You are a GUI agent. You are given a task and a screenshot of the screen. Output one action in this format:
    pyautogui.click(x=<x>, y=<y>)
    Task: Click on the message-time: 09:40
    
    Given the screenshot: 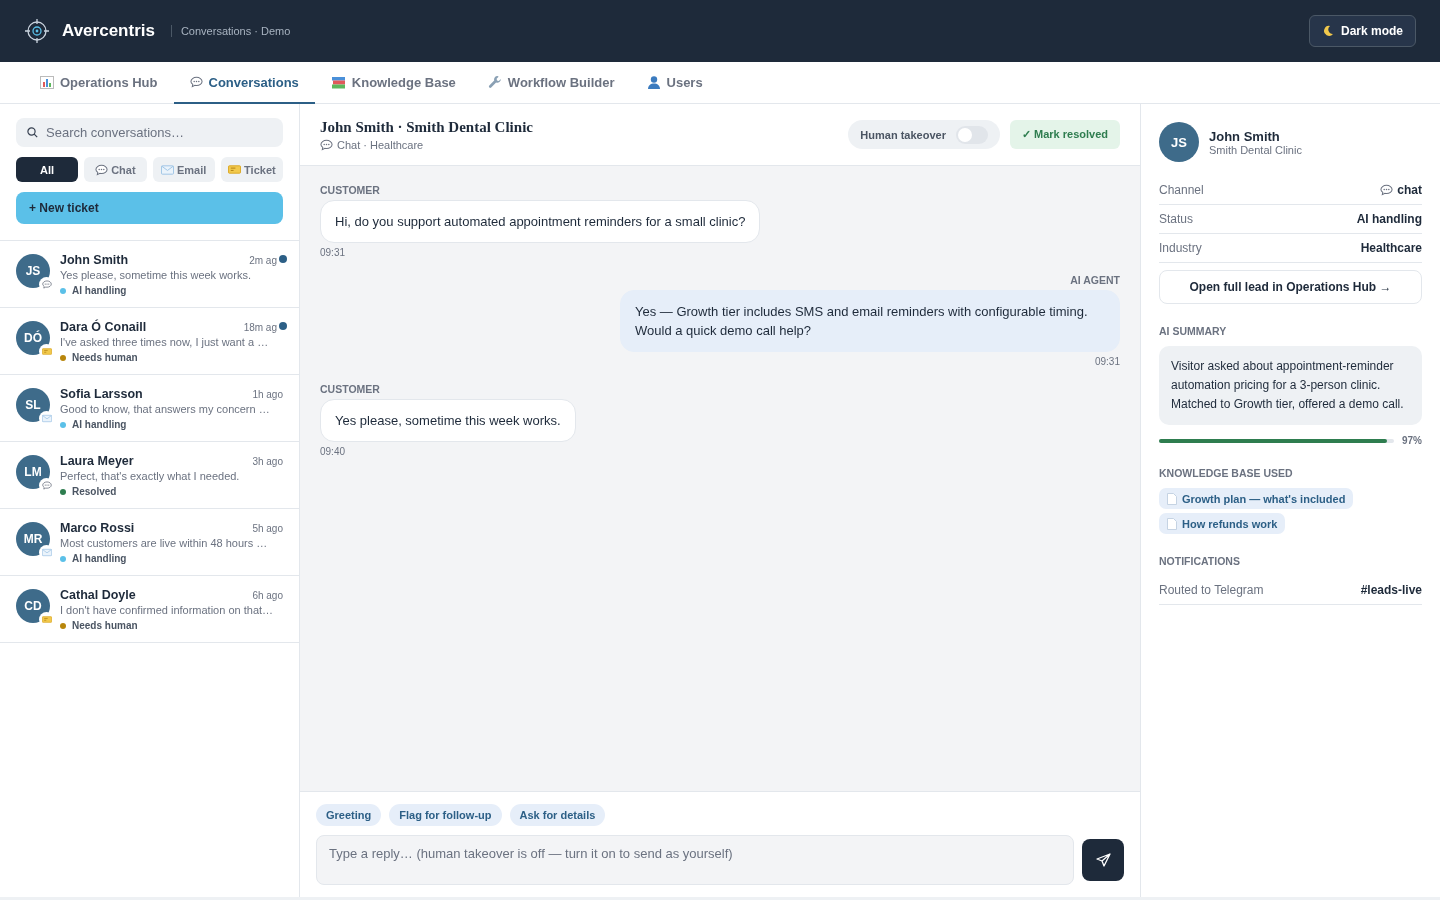 What is the action you would take?
    pyautogui.click(x=333, y=451)
    